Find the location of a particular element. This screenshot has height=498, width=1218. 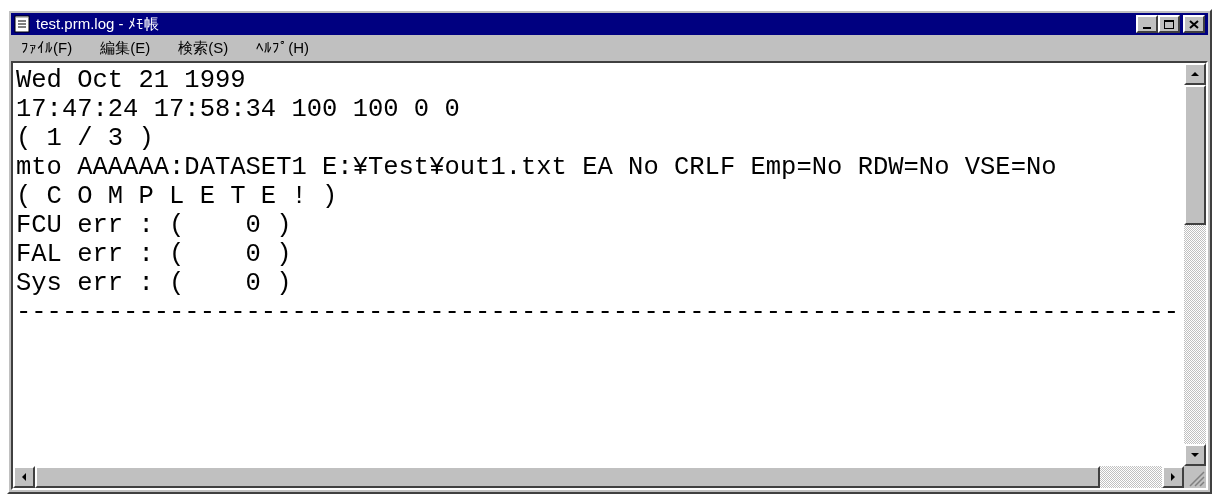

text-line: 17:47:24 17:58:34 100 100 0 0 is located at coordinates (238, 109).